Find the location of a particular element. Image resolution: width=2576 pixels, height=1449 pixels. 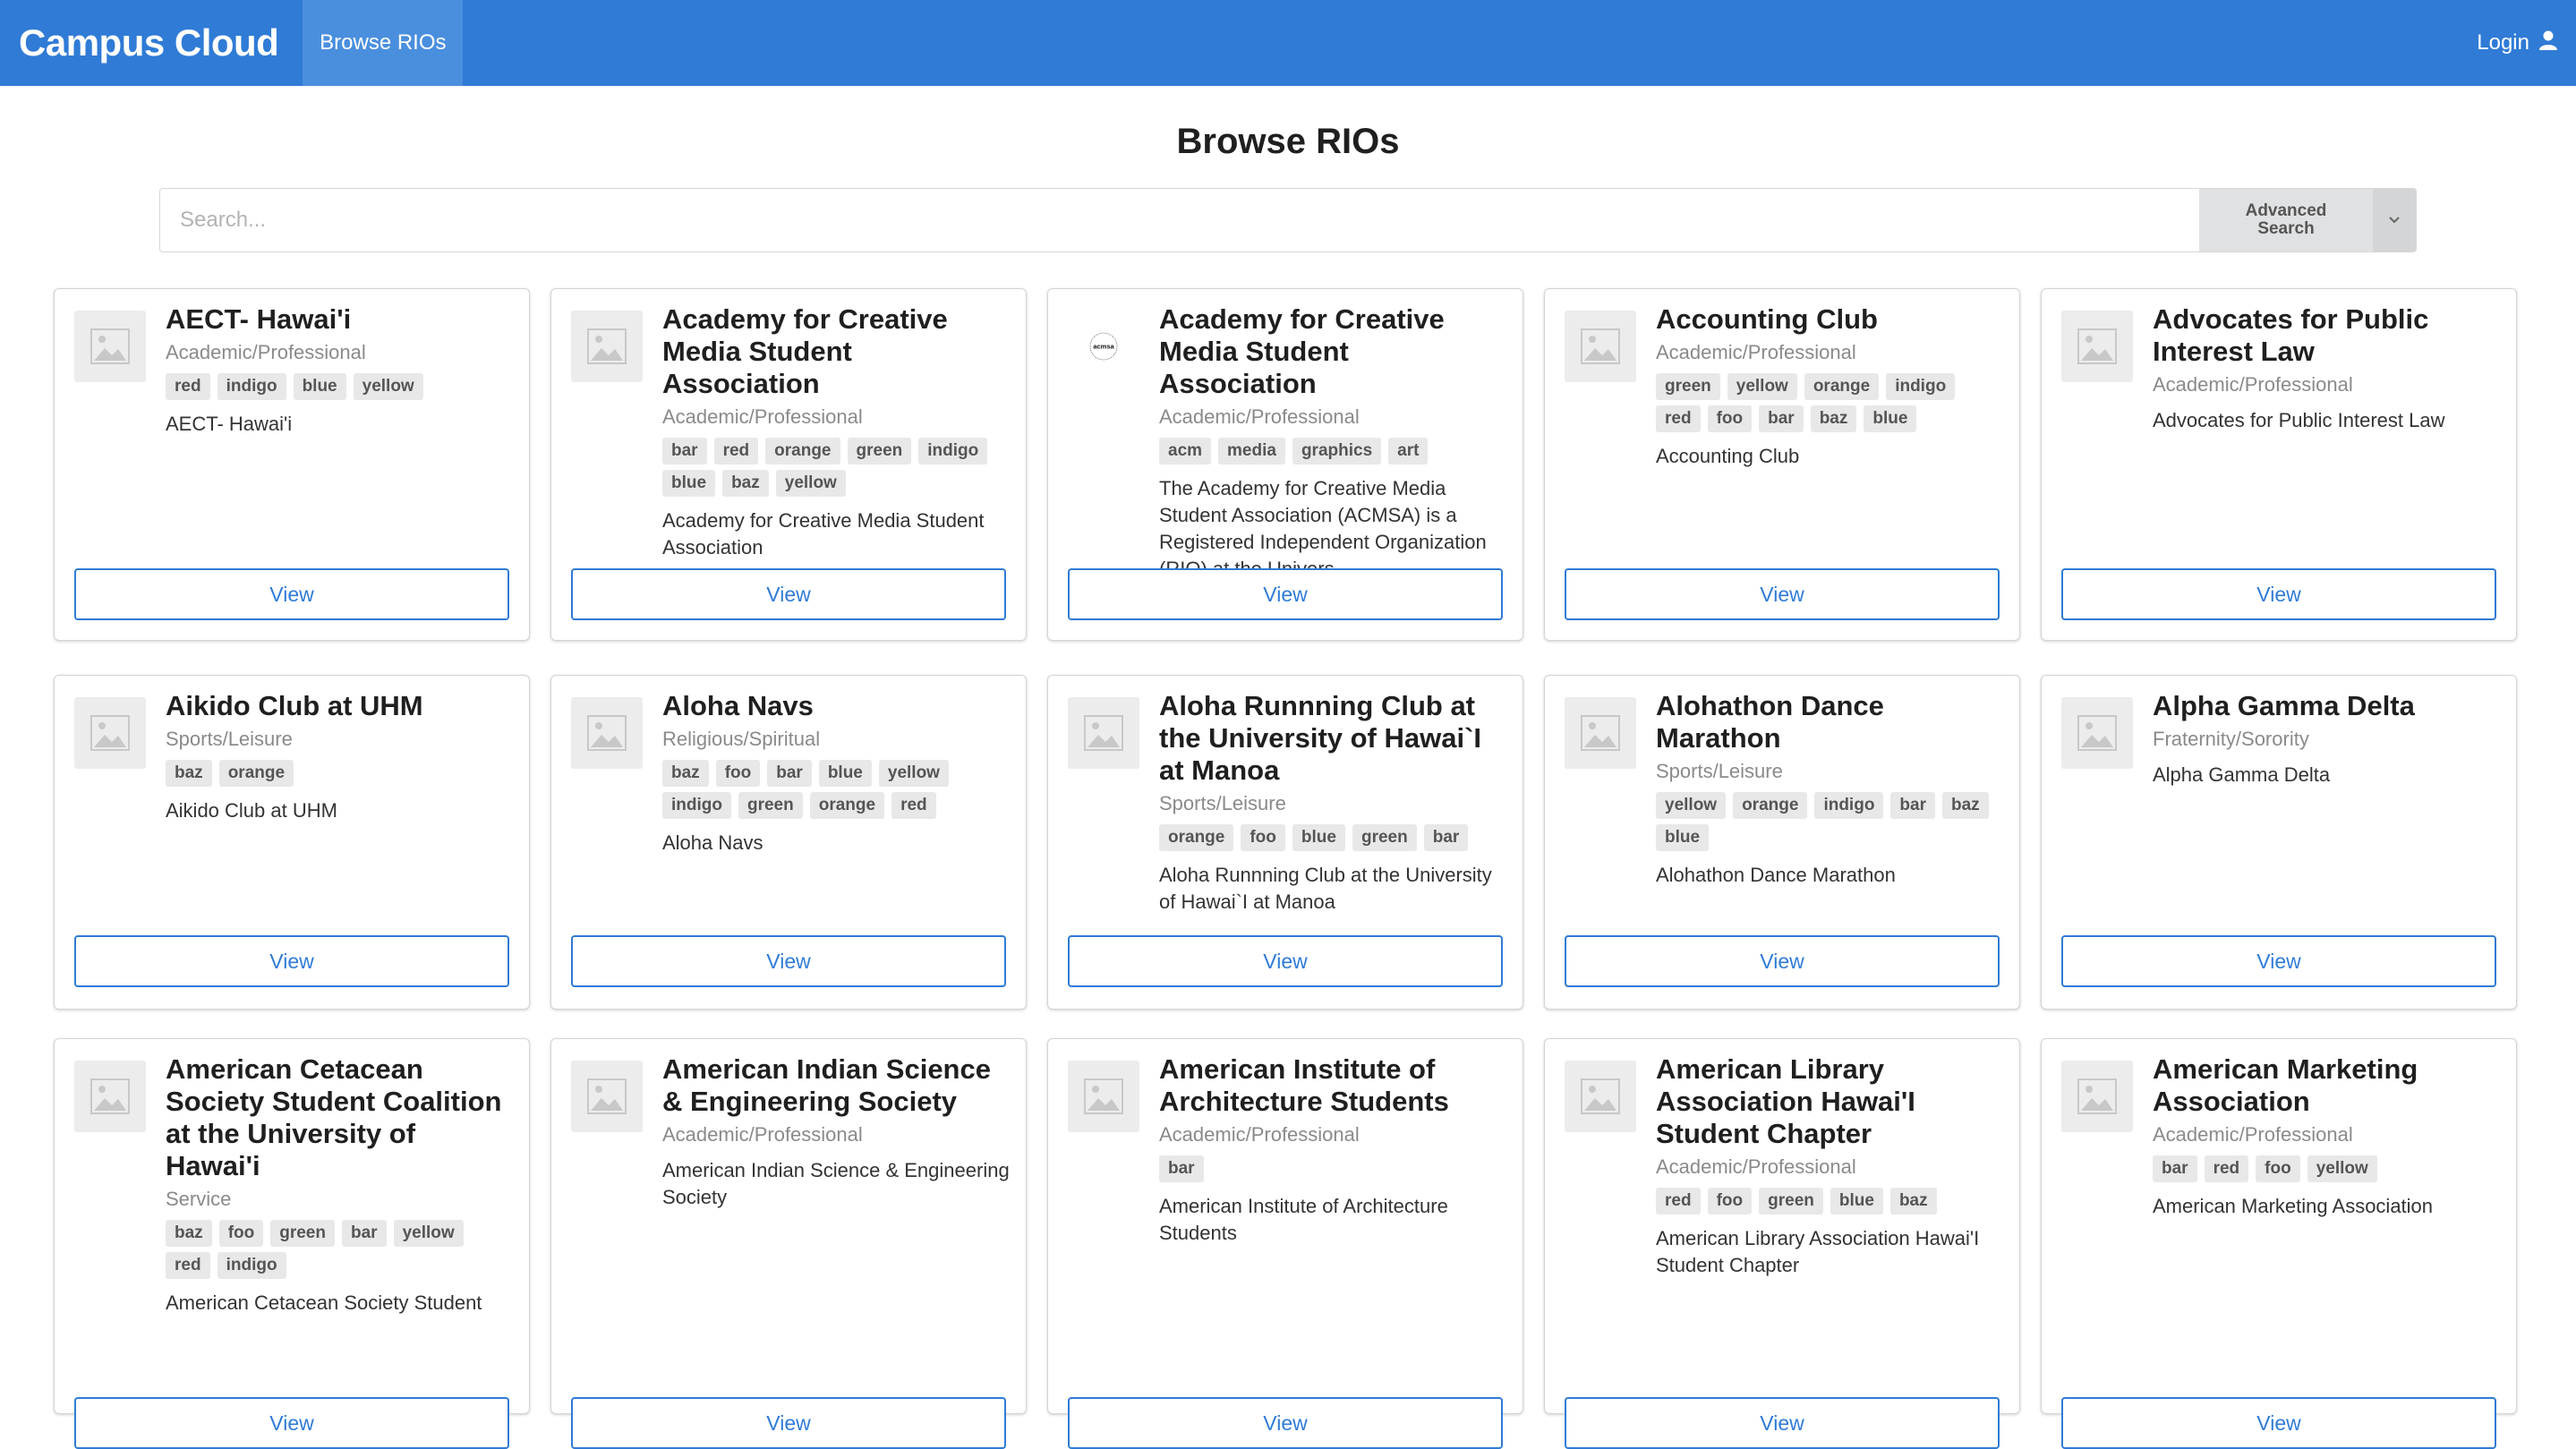

card-title: Alpha Gamma Delta is located at coordinates (2284, 705).